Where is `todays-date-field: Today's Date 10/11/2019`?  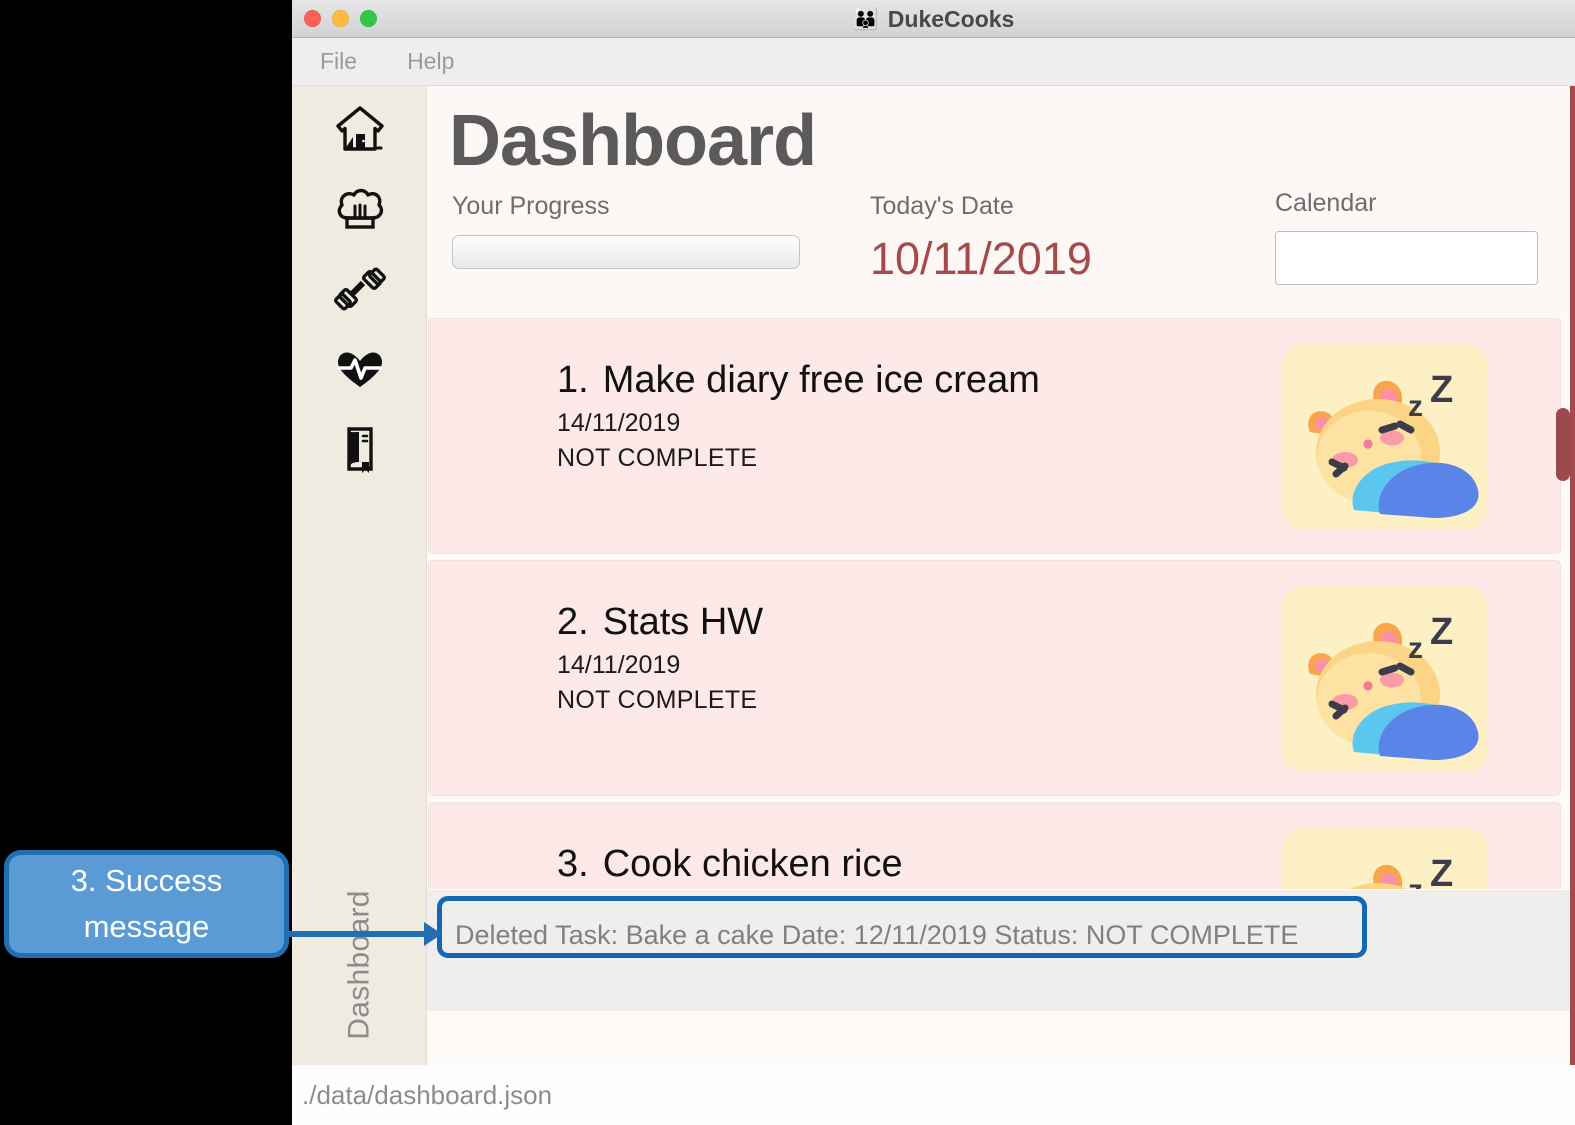
todays-date-field: Today's Date 10/11/2019 is located at coordinates (981, 238).